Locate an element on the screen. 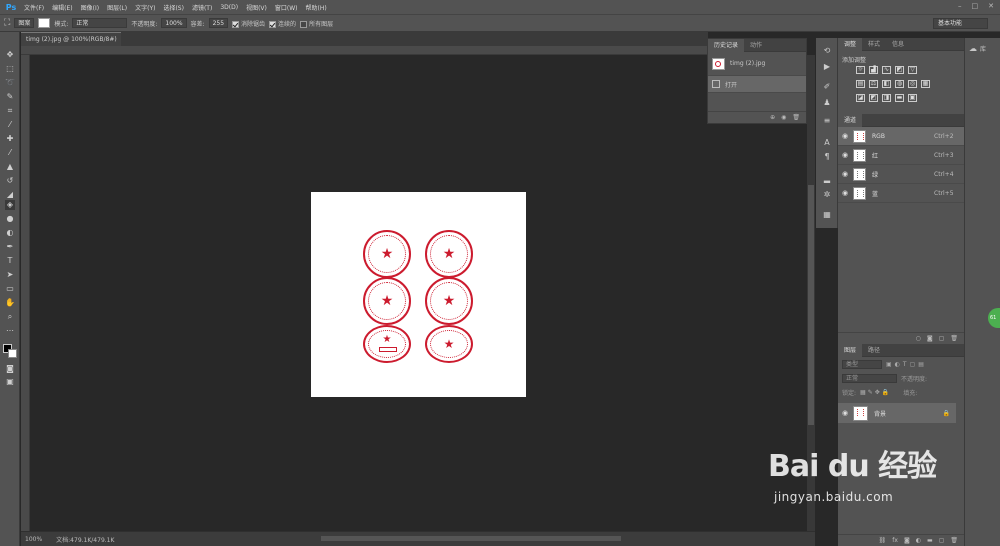  clone-source-icon: ♟ is located at coordinates (827, 103).